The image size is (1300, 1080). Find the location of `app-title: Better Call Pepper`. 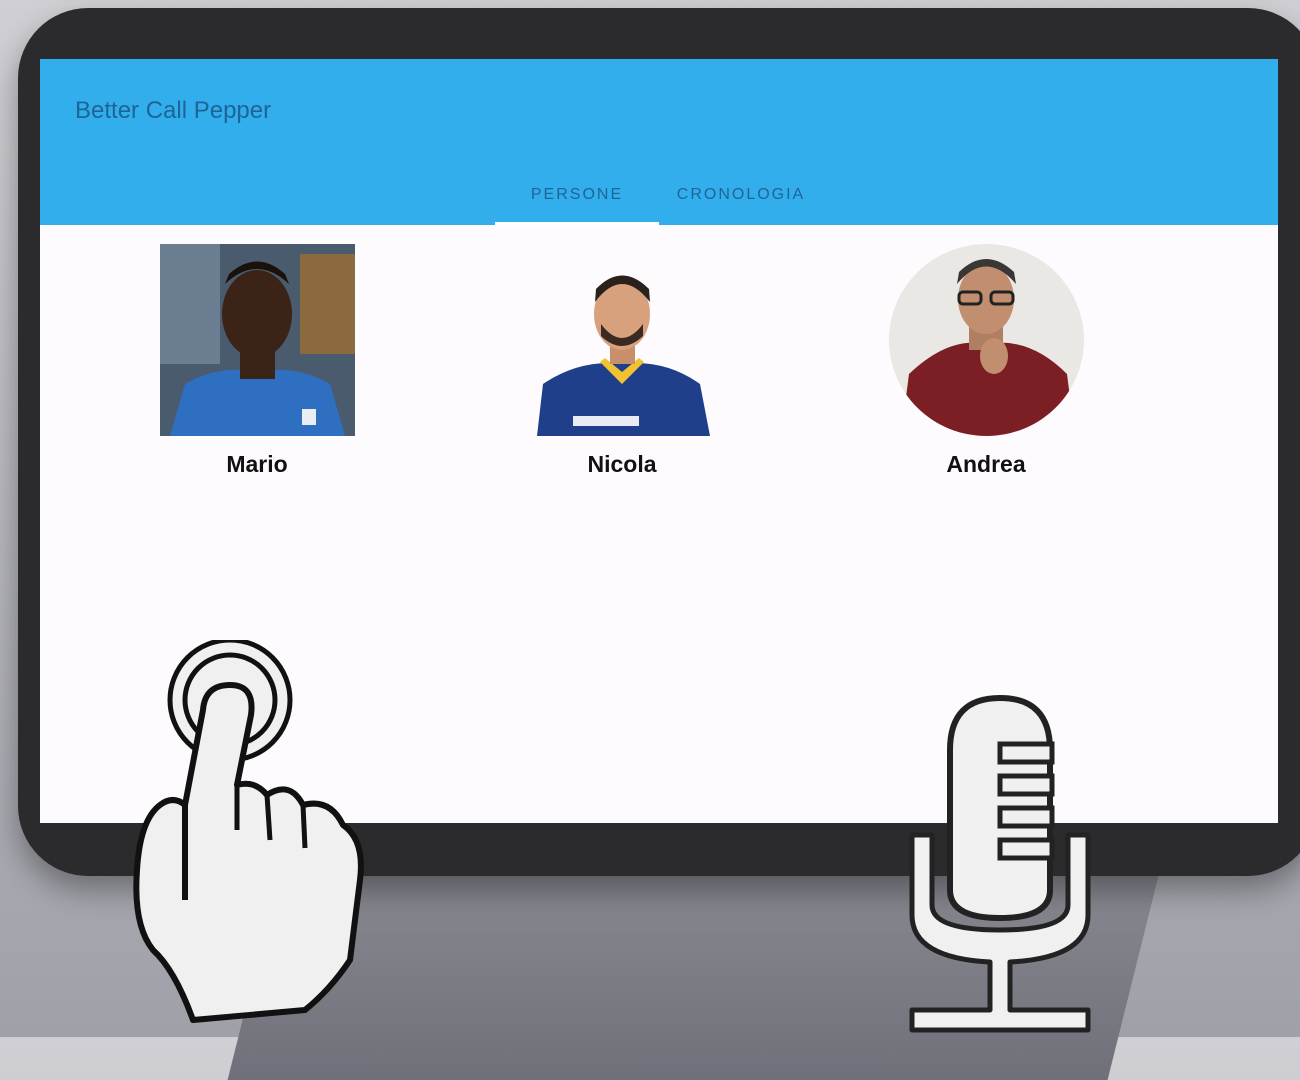

app-title: Better Call Pepper is located at coordinates (173, 110).